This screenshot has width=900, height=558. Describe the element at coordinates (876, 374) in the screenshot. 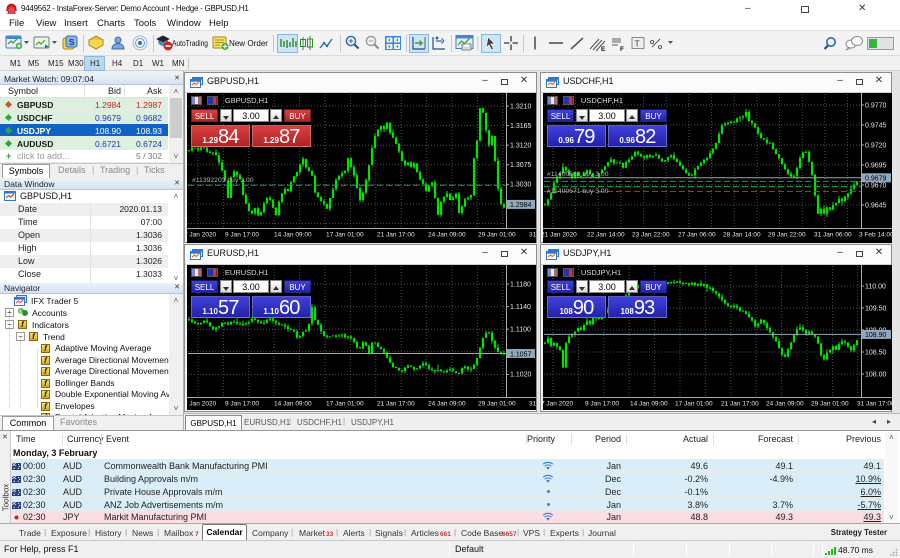

I see `svg-text: 108.00` at that location.